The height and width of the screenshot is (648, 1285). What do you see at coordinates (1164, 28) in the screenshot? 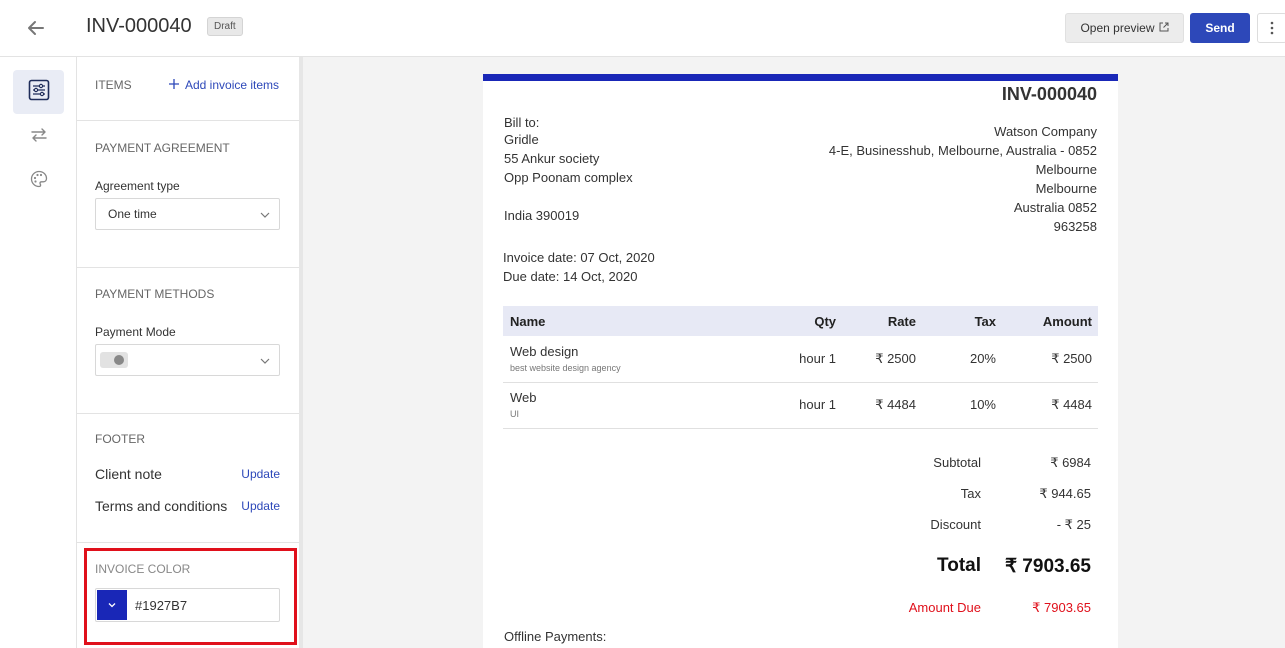
I see `external-link-icon` at bounding box center [1164, 28].